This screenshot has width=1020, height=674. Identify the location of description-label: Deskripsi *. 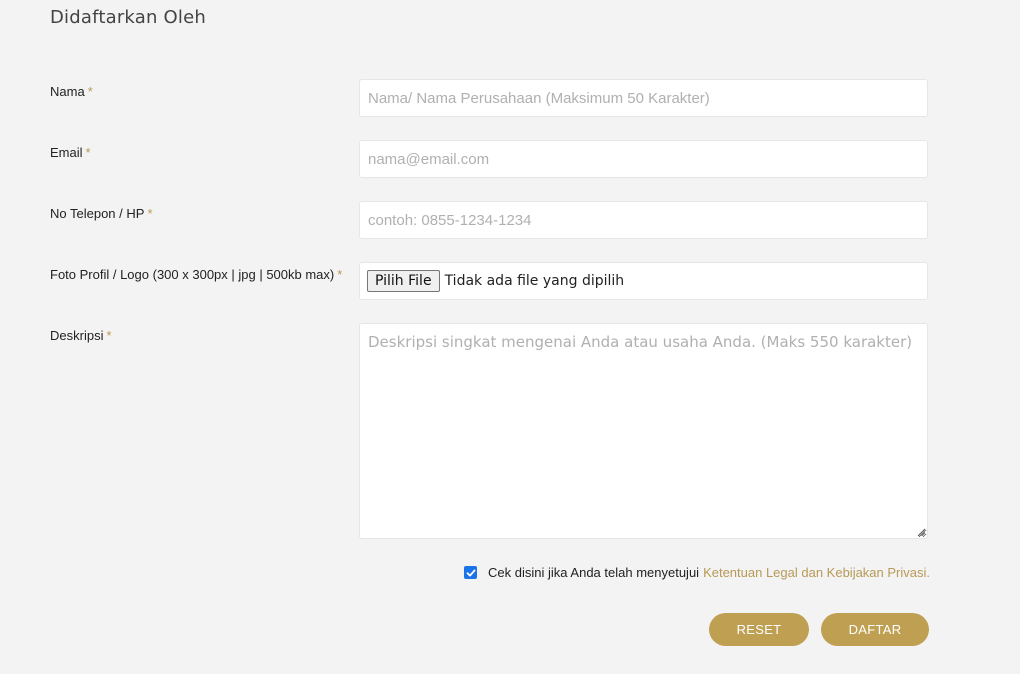
(81, 335).